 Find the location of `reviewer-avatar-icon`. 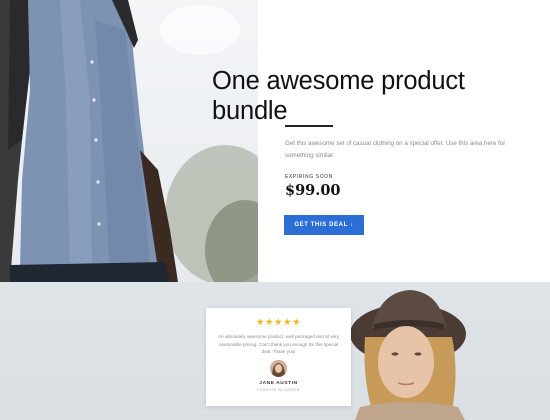

reviewer-avatar-icon is located at coordinates (278, 368).